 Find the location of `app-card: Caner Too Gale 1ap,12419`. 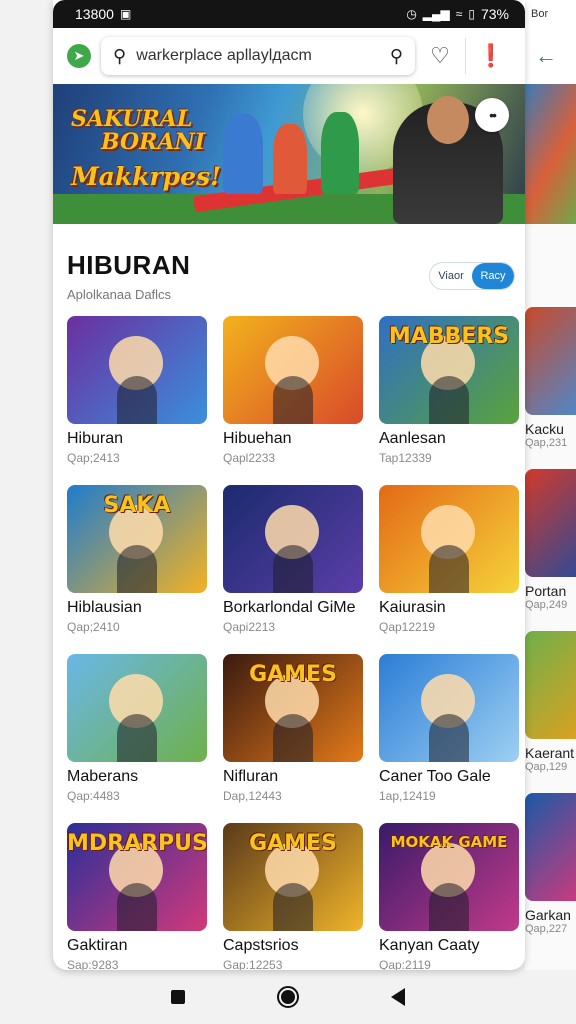

app-card: Caner Too Gale 1ap,12419 is located at coordinates (449, 738).